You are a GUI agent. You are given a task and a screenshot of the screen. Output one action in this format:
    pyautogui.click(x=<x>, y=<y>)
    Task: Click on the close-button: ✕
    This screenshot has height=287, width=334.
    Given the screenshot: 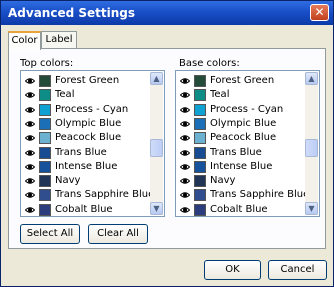 What is the action you would take?
    pyautogui.click(x=319, y=12)
    